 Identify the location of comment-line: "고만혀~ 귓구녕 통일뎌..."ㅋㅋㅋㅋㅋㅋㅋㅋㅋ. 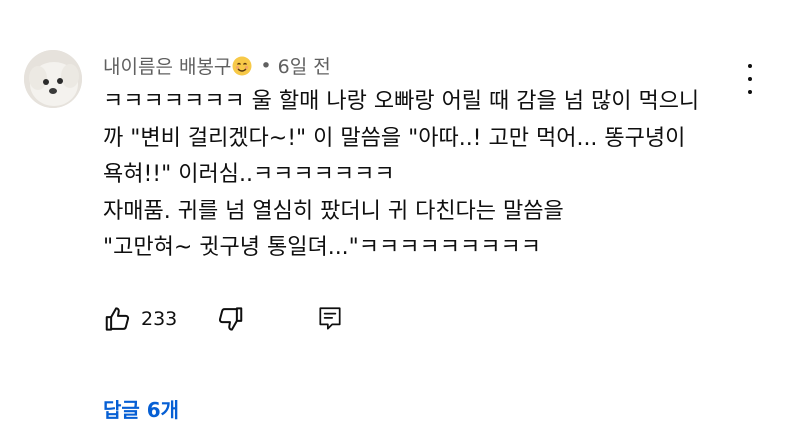
(322, 247).